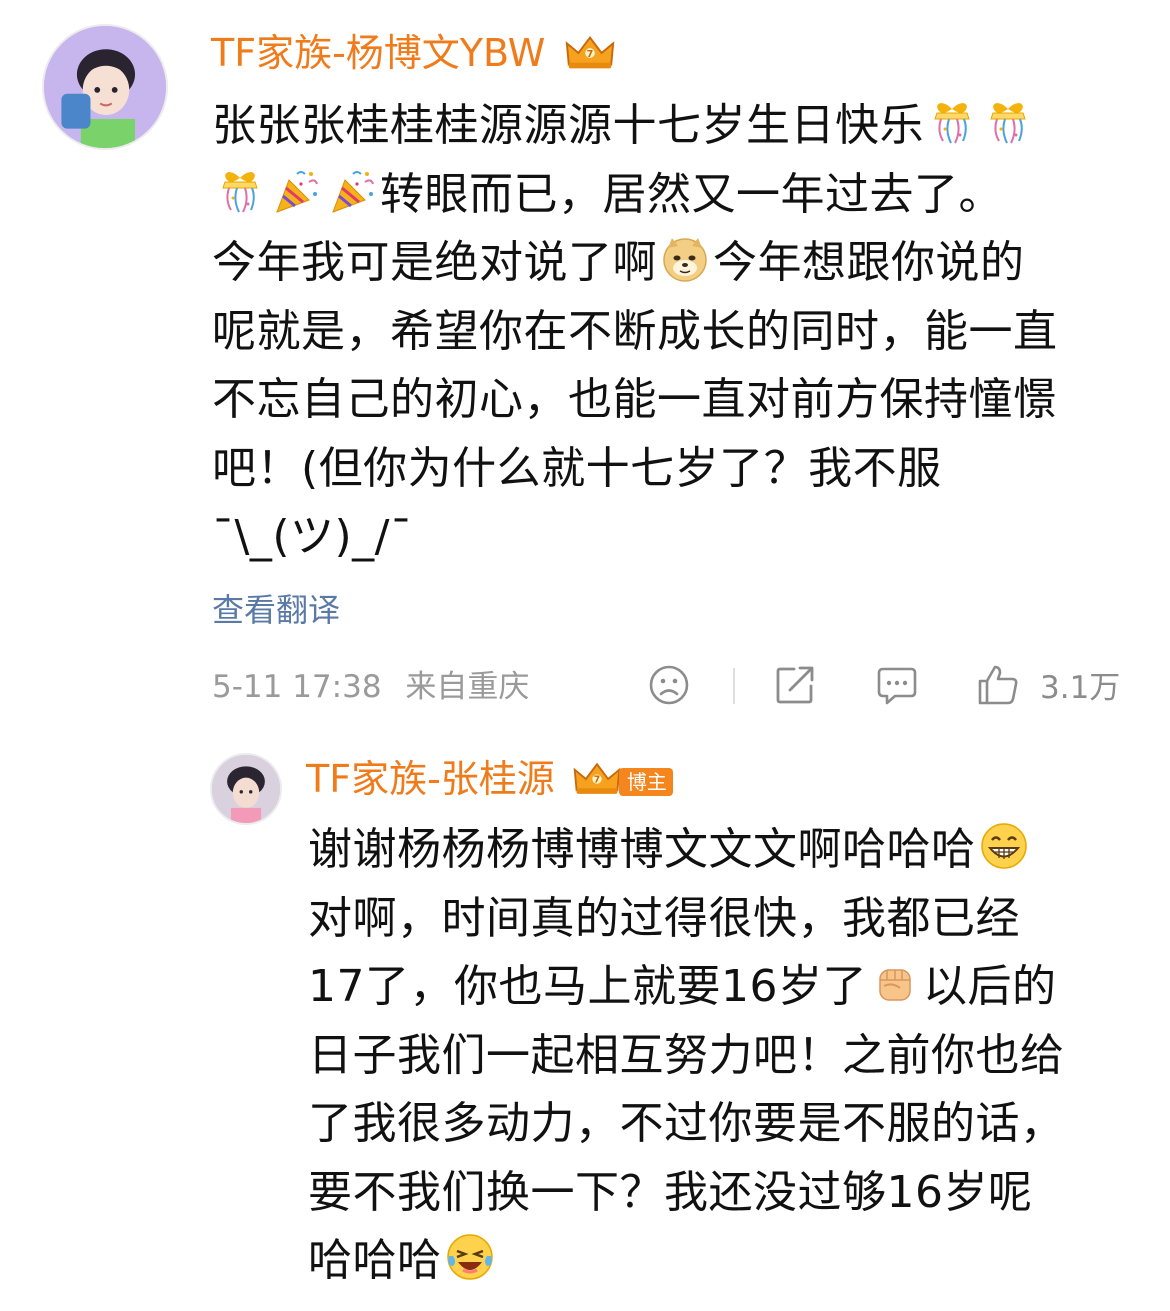  What do you see at coordinates (691, 194) in the screenshot?
I see `text-run: 转眼而已，居然又一年过去了。` at bounding box center [691, 194].